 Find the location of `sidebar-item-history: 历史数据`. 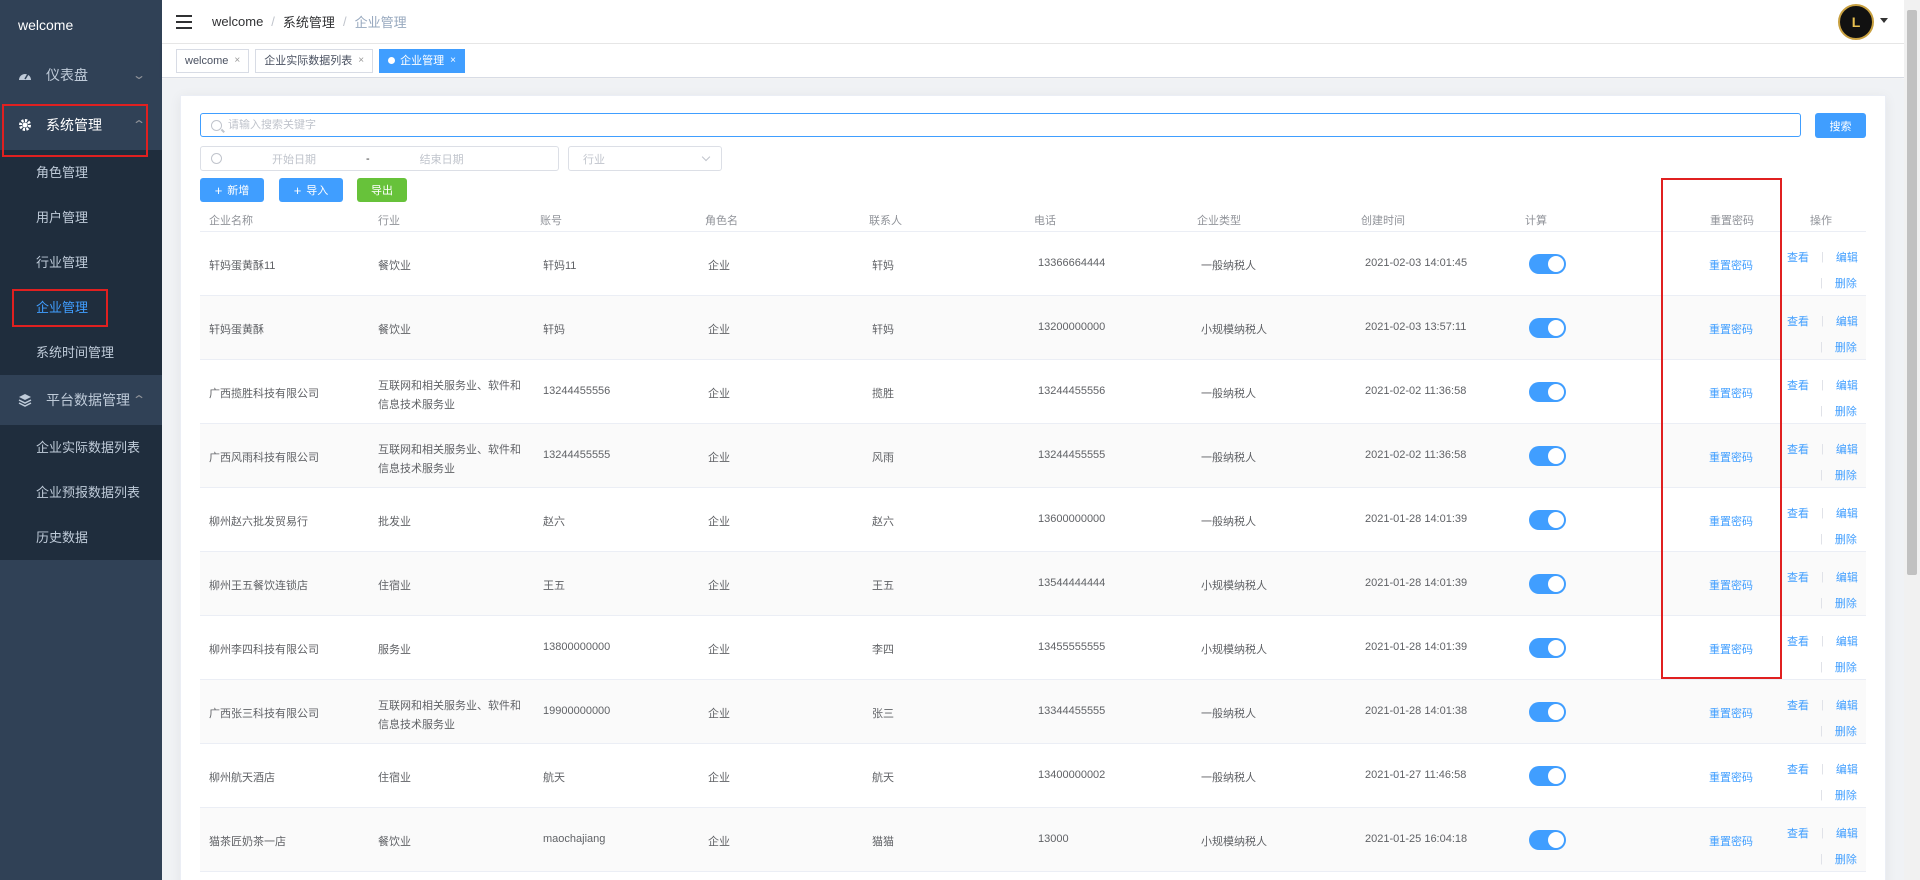

sidebar-item-history: 历史数据 is located at coordinates (81, 537).